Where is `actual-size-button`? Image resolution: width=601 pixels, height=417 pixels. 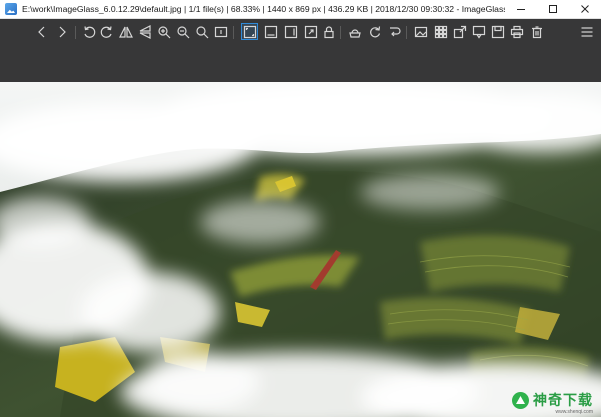 actual-size-button is located at coordinates (220, 31).